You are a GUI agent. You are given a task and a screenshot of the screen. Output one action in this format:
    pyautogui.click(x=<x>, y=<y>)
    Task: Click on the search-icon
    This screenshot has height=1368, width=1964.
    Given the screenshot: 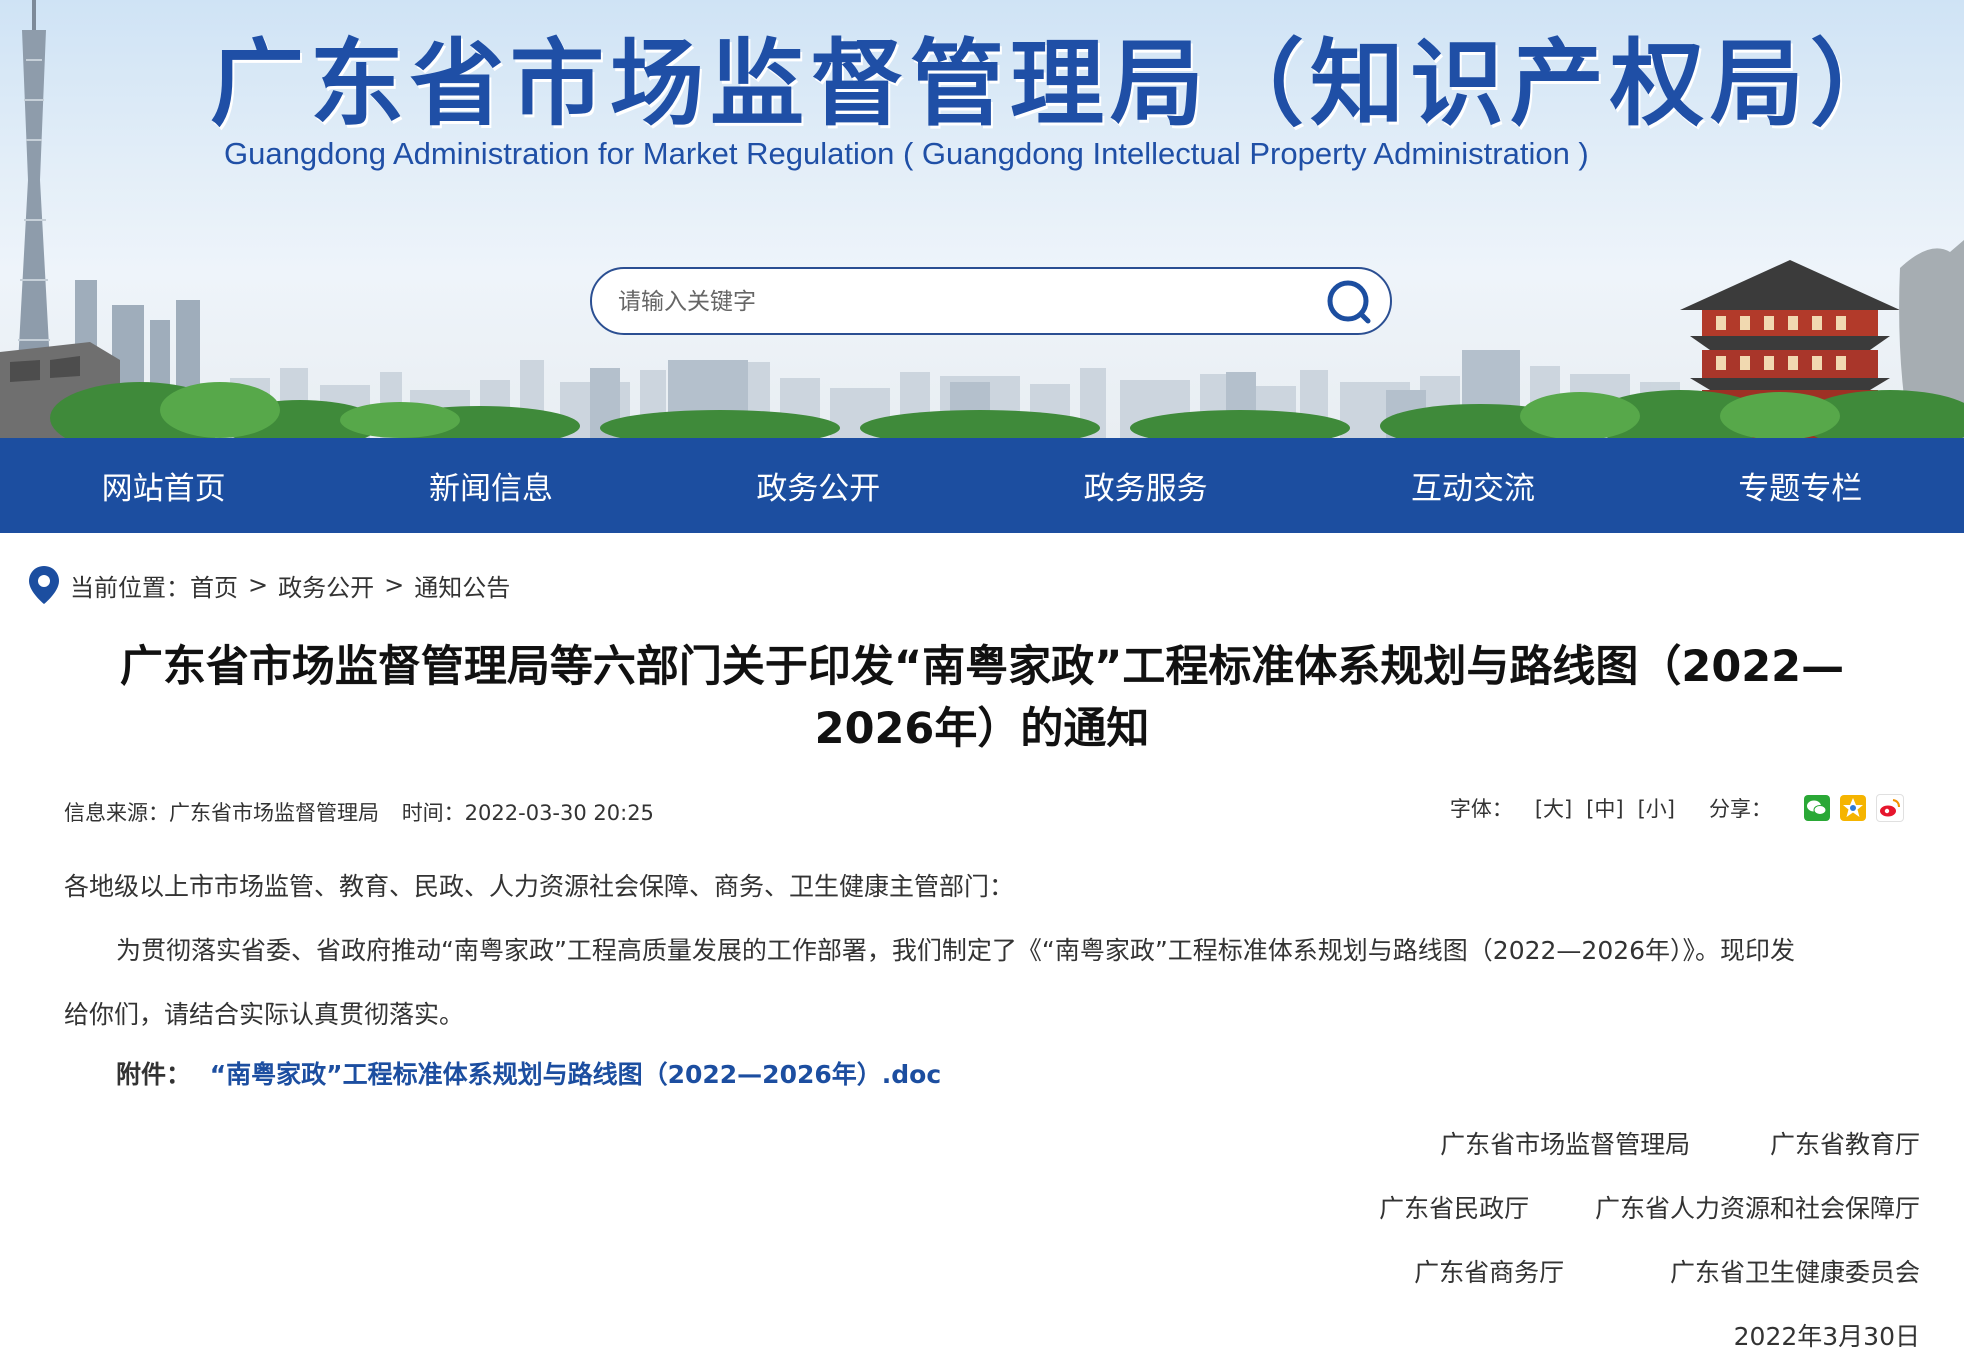 What is the action you would take?
    pyautogui.click(x=1349, y=302)
    